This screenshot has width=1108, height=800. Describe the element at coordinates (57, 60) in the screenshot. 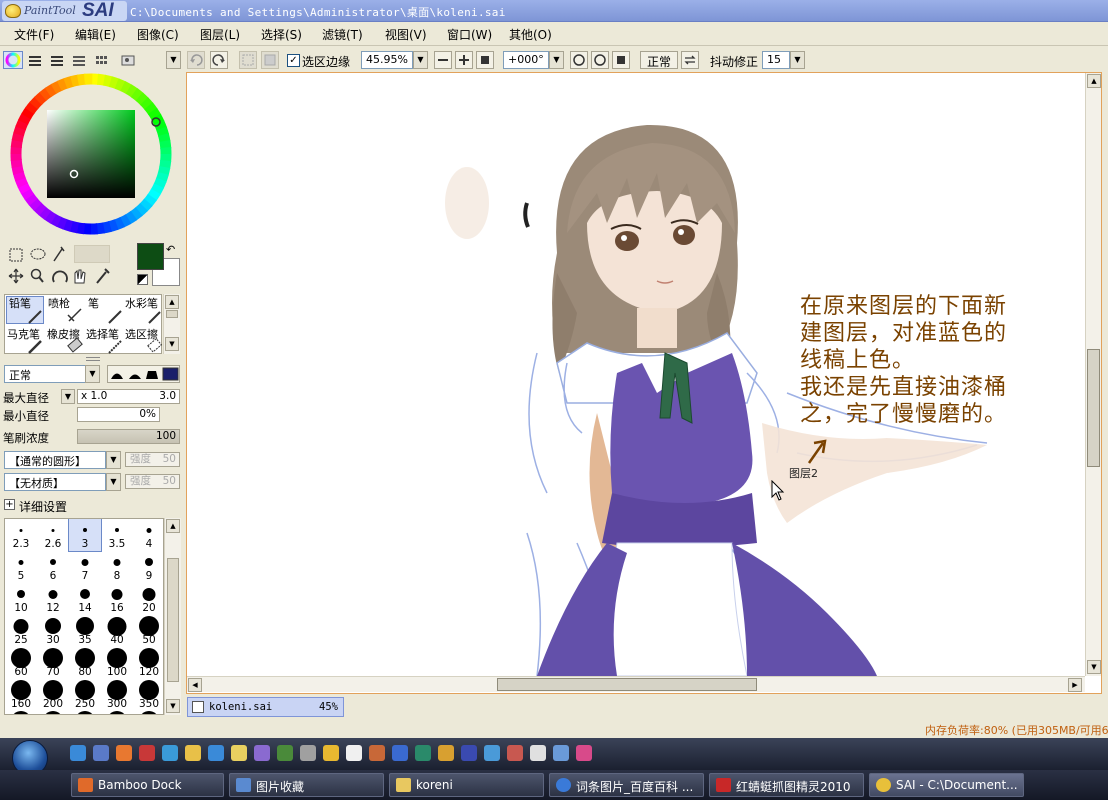

I see `hsv-slider-tab` at that location.